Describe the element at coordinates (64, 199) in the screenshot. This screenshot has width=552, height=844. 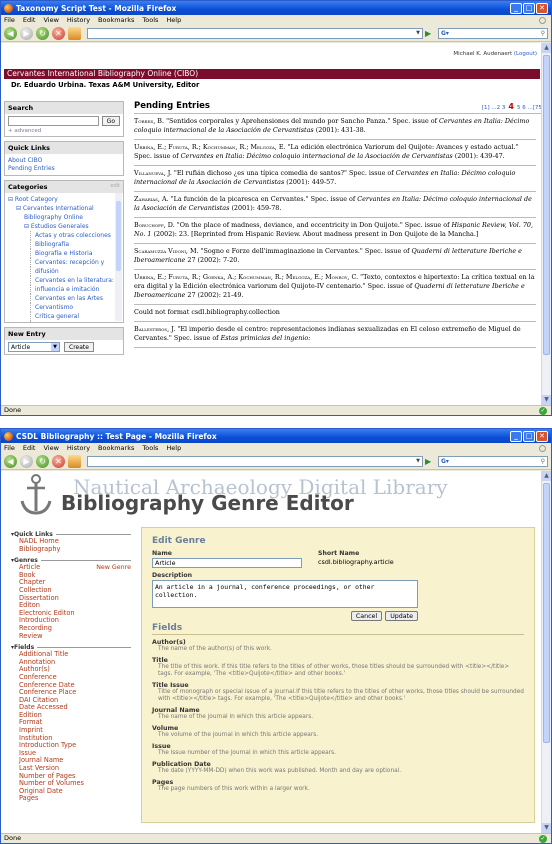
I see `category-item: ⊟ Root Category` at that location.